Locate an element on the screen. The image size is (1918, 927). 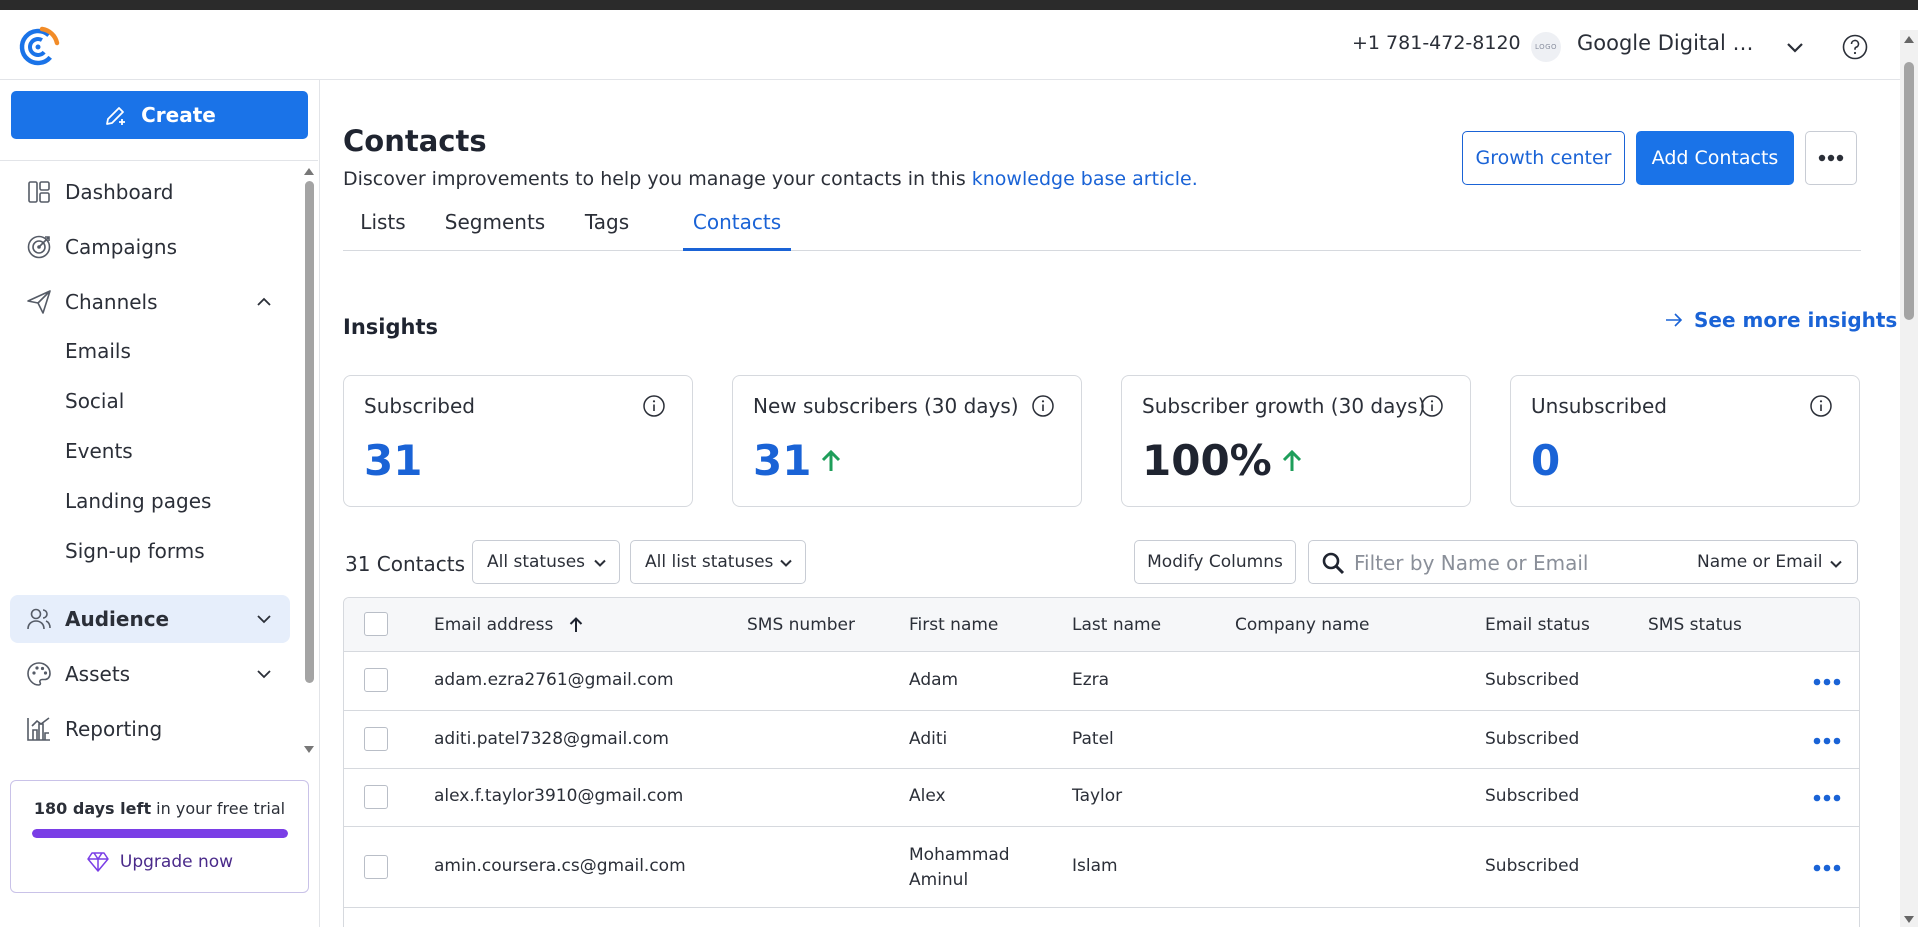
column-header-sms-number: SMS number is located at coordinates (801, 625).